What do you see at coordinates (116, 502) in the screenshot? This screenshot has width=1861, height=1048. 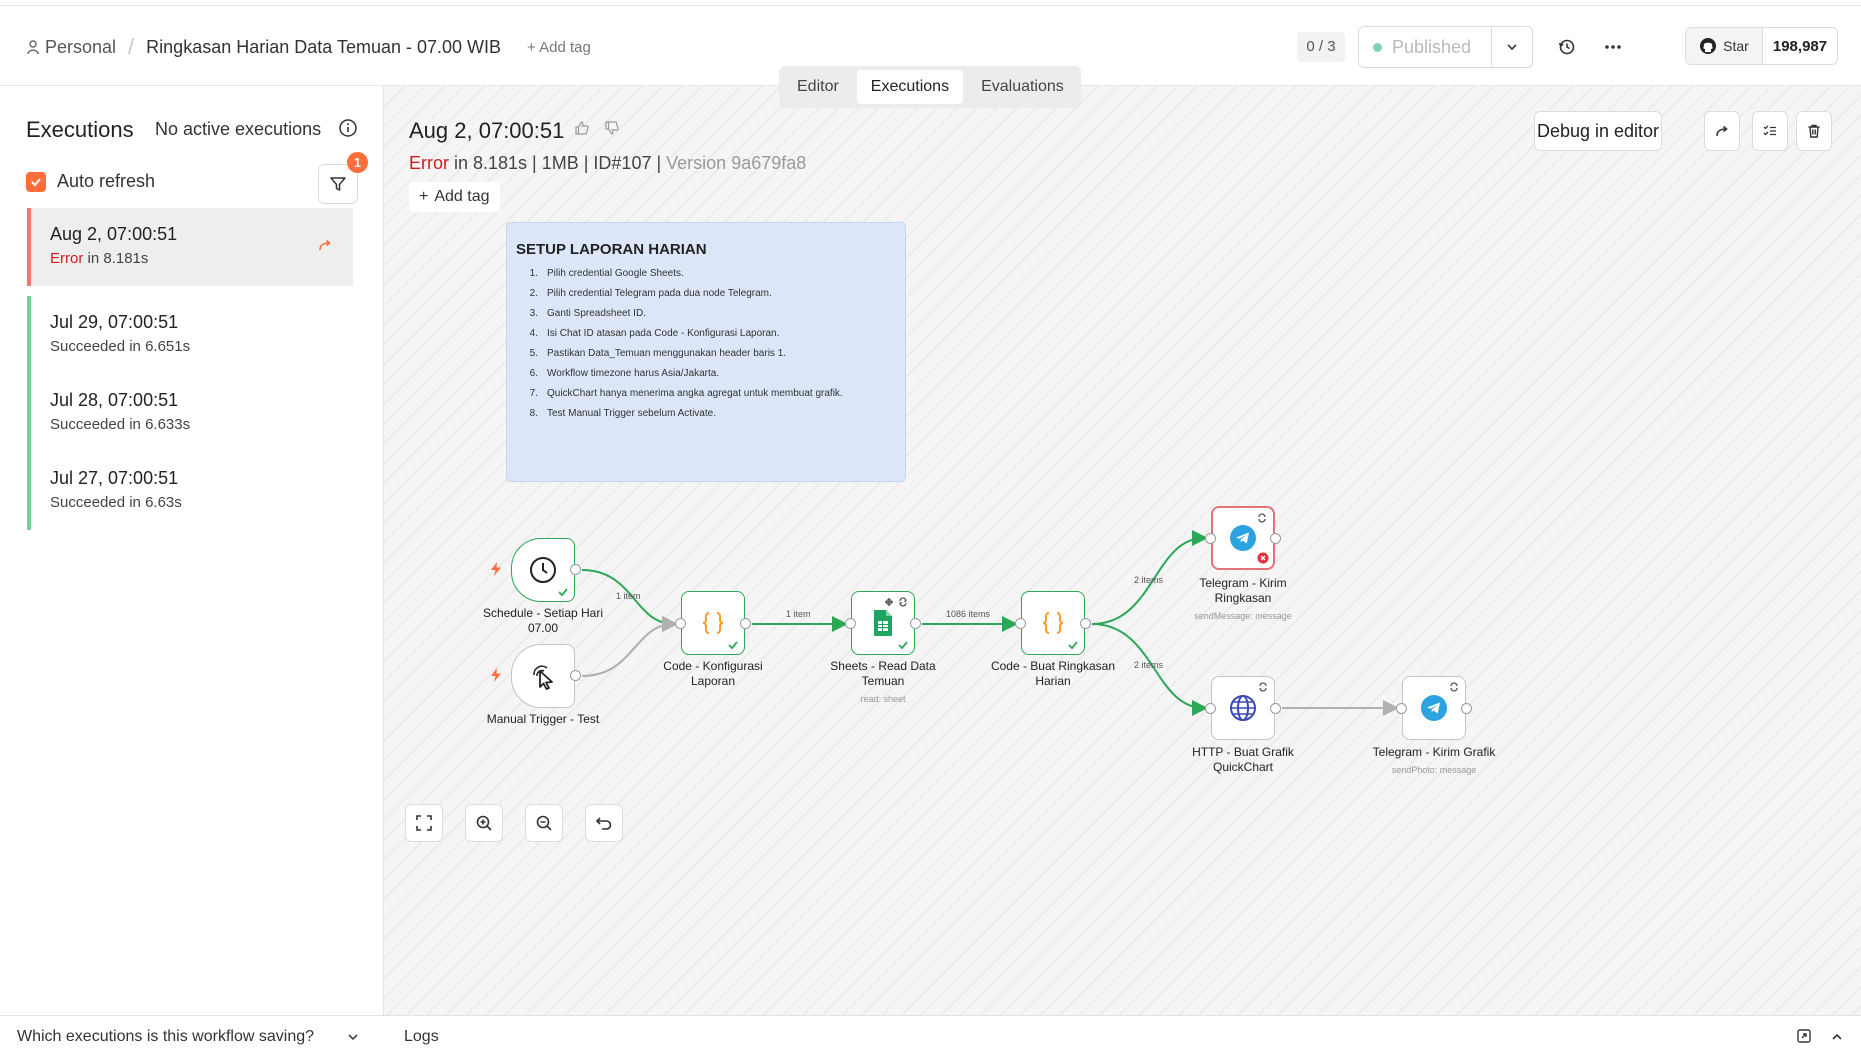 I see `execution-status: Succeeded in 6.63s` at bounding box center [116, 502].